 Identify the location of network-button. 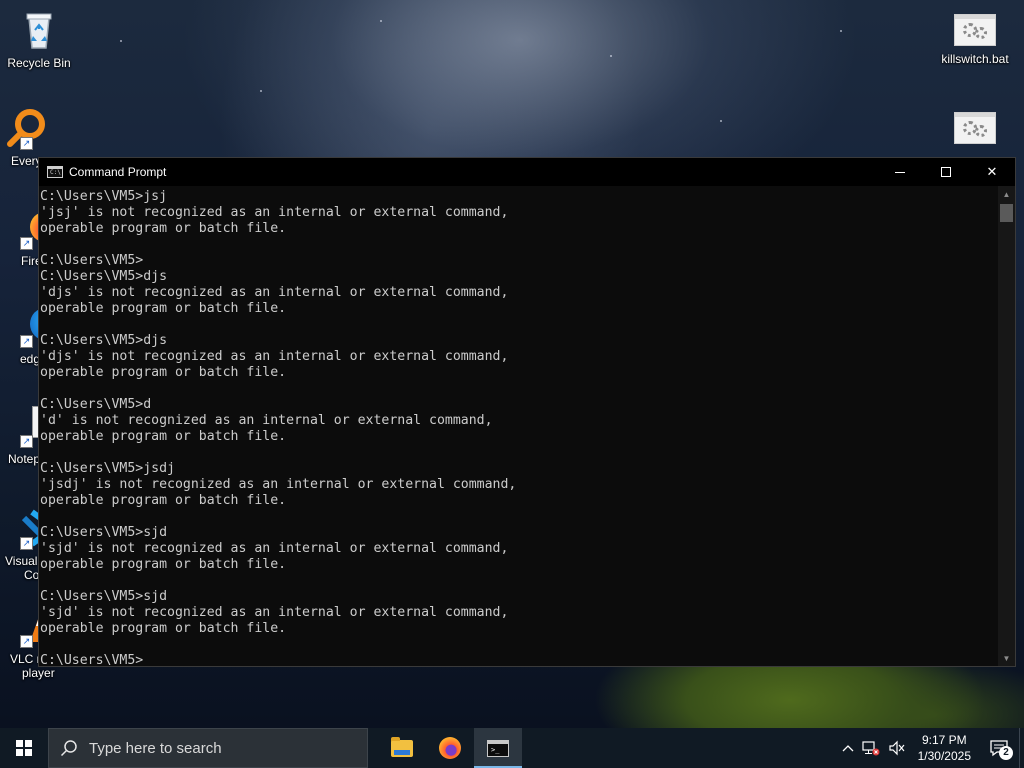
(871, 748).